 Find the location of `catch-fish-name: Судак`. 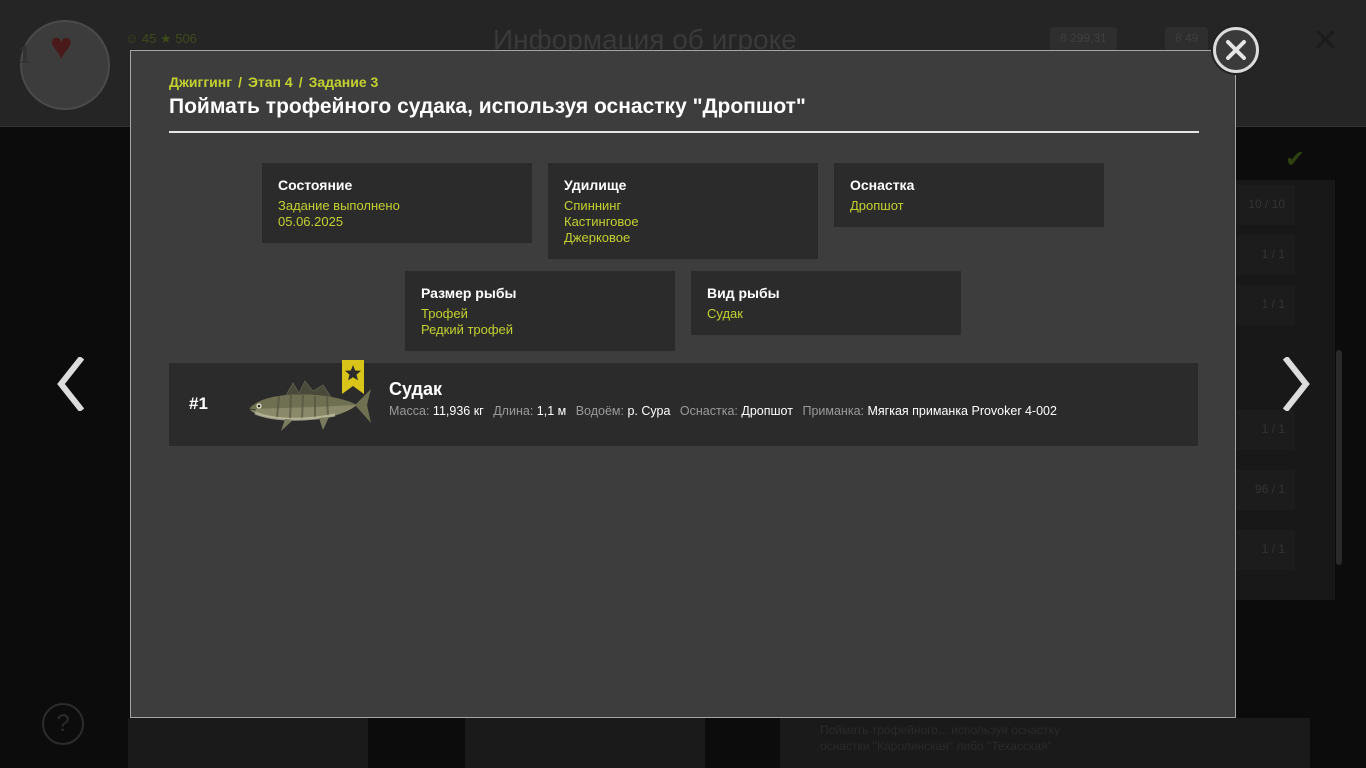

catch-fish-name: Судак is located at coordinates (416, 389).